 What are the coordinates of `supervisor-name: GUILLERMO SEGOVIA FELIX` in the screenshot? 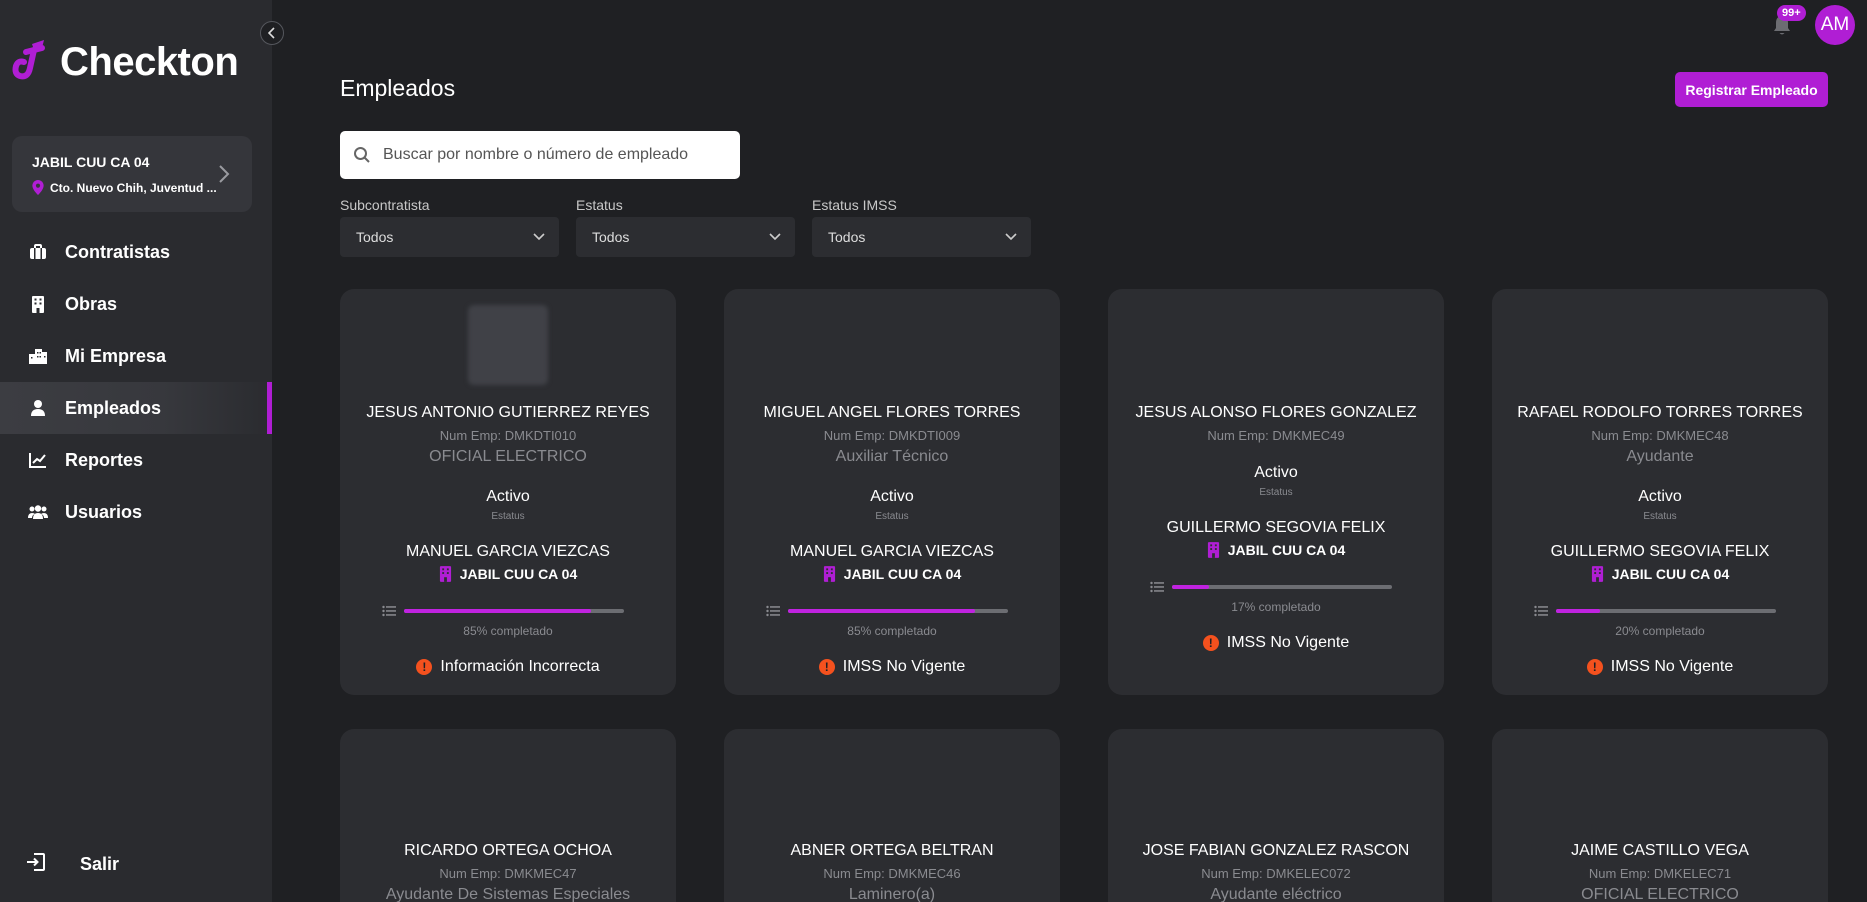 It's located at (1660, 551).